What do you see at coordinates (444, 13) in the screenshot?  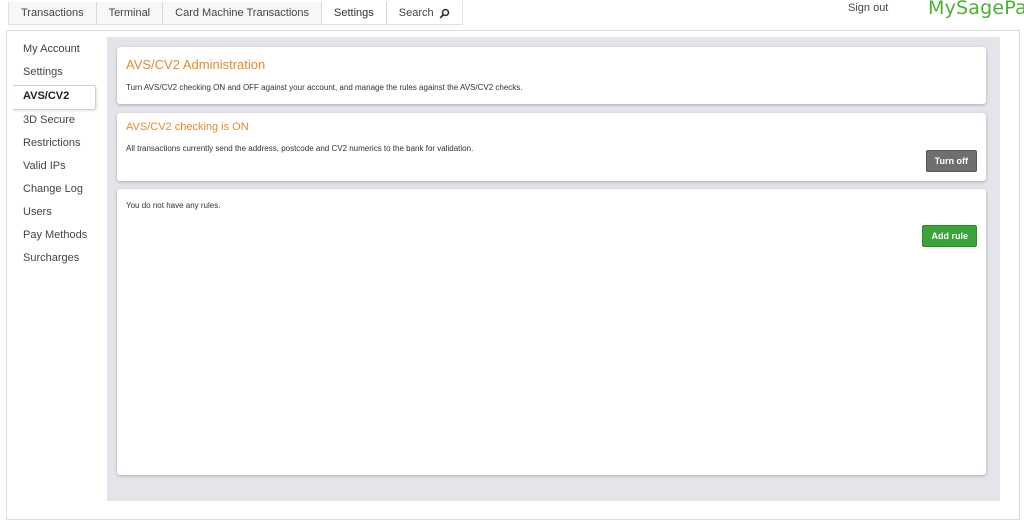 I see `search-icon` at bounding box center [444, 13].